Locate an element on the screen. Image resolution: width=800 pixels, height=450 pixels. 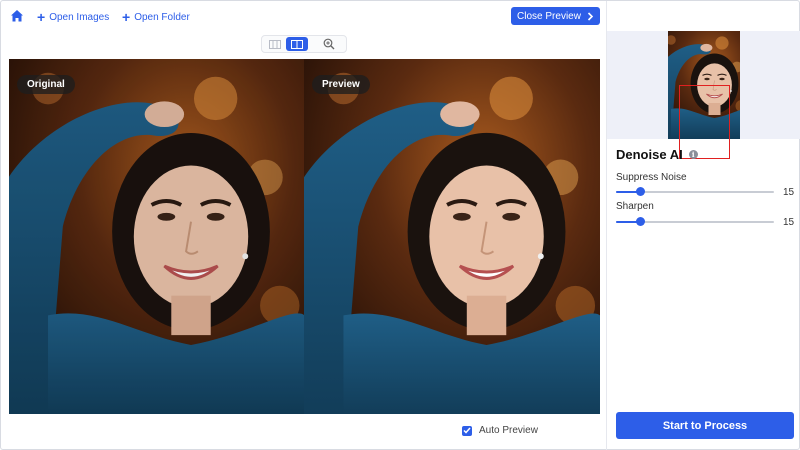
auto-preview-checkbox is located at coordinates (467, 430).